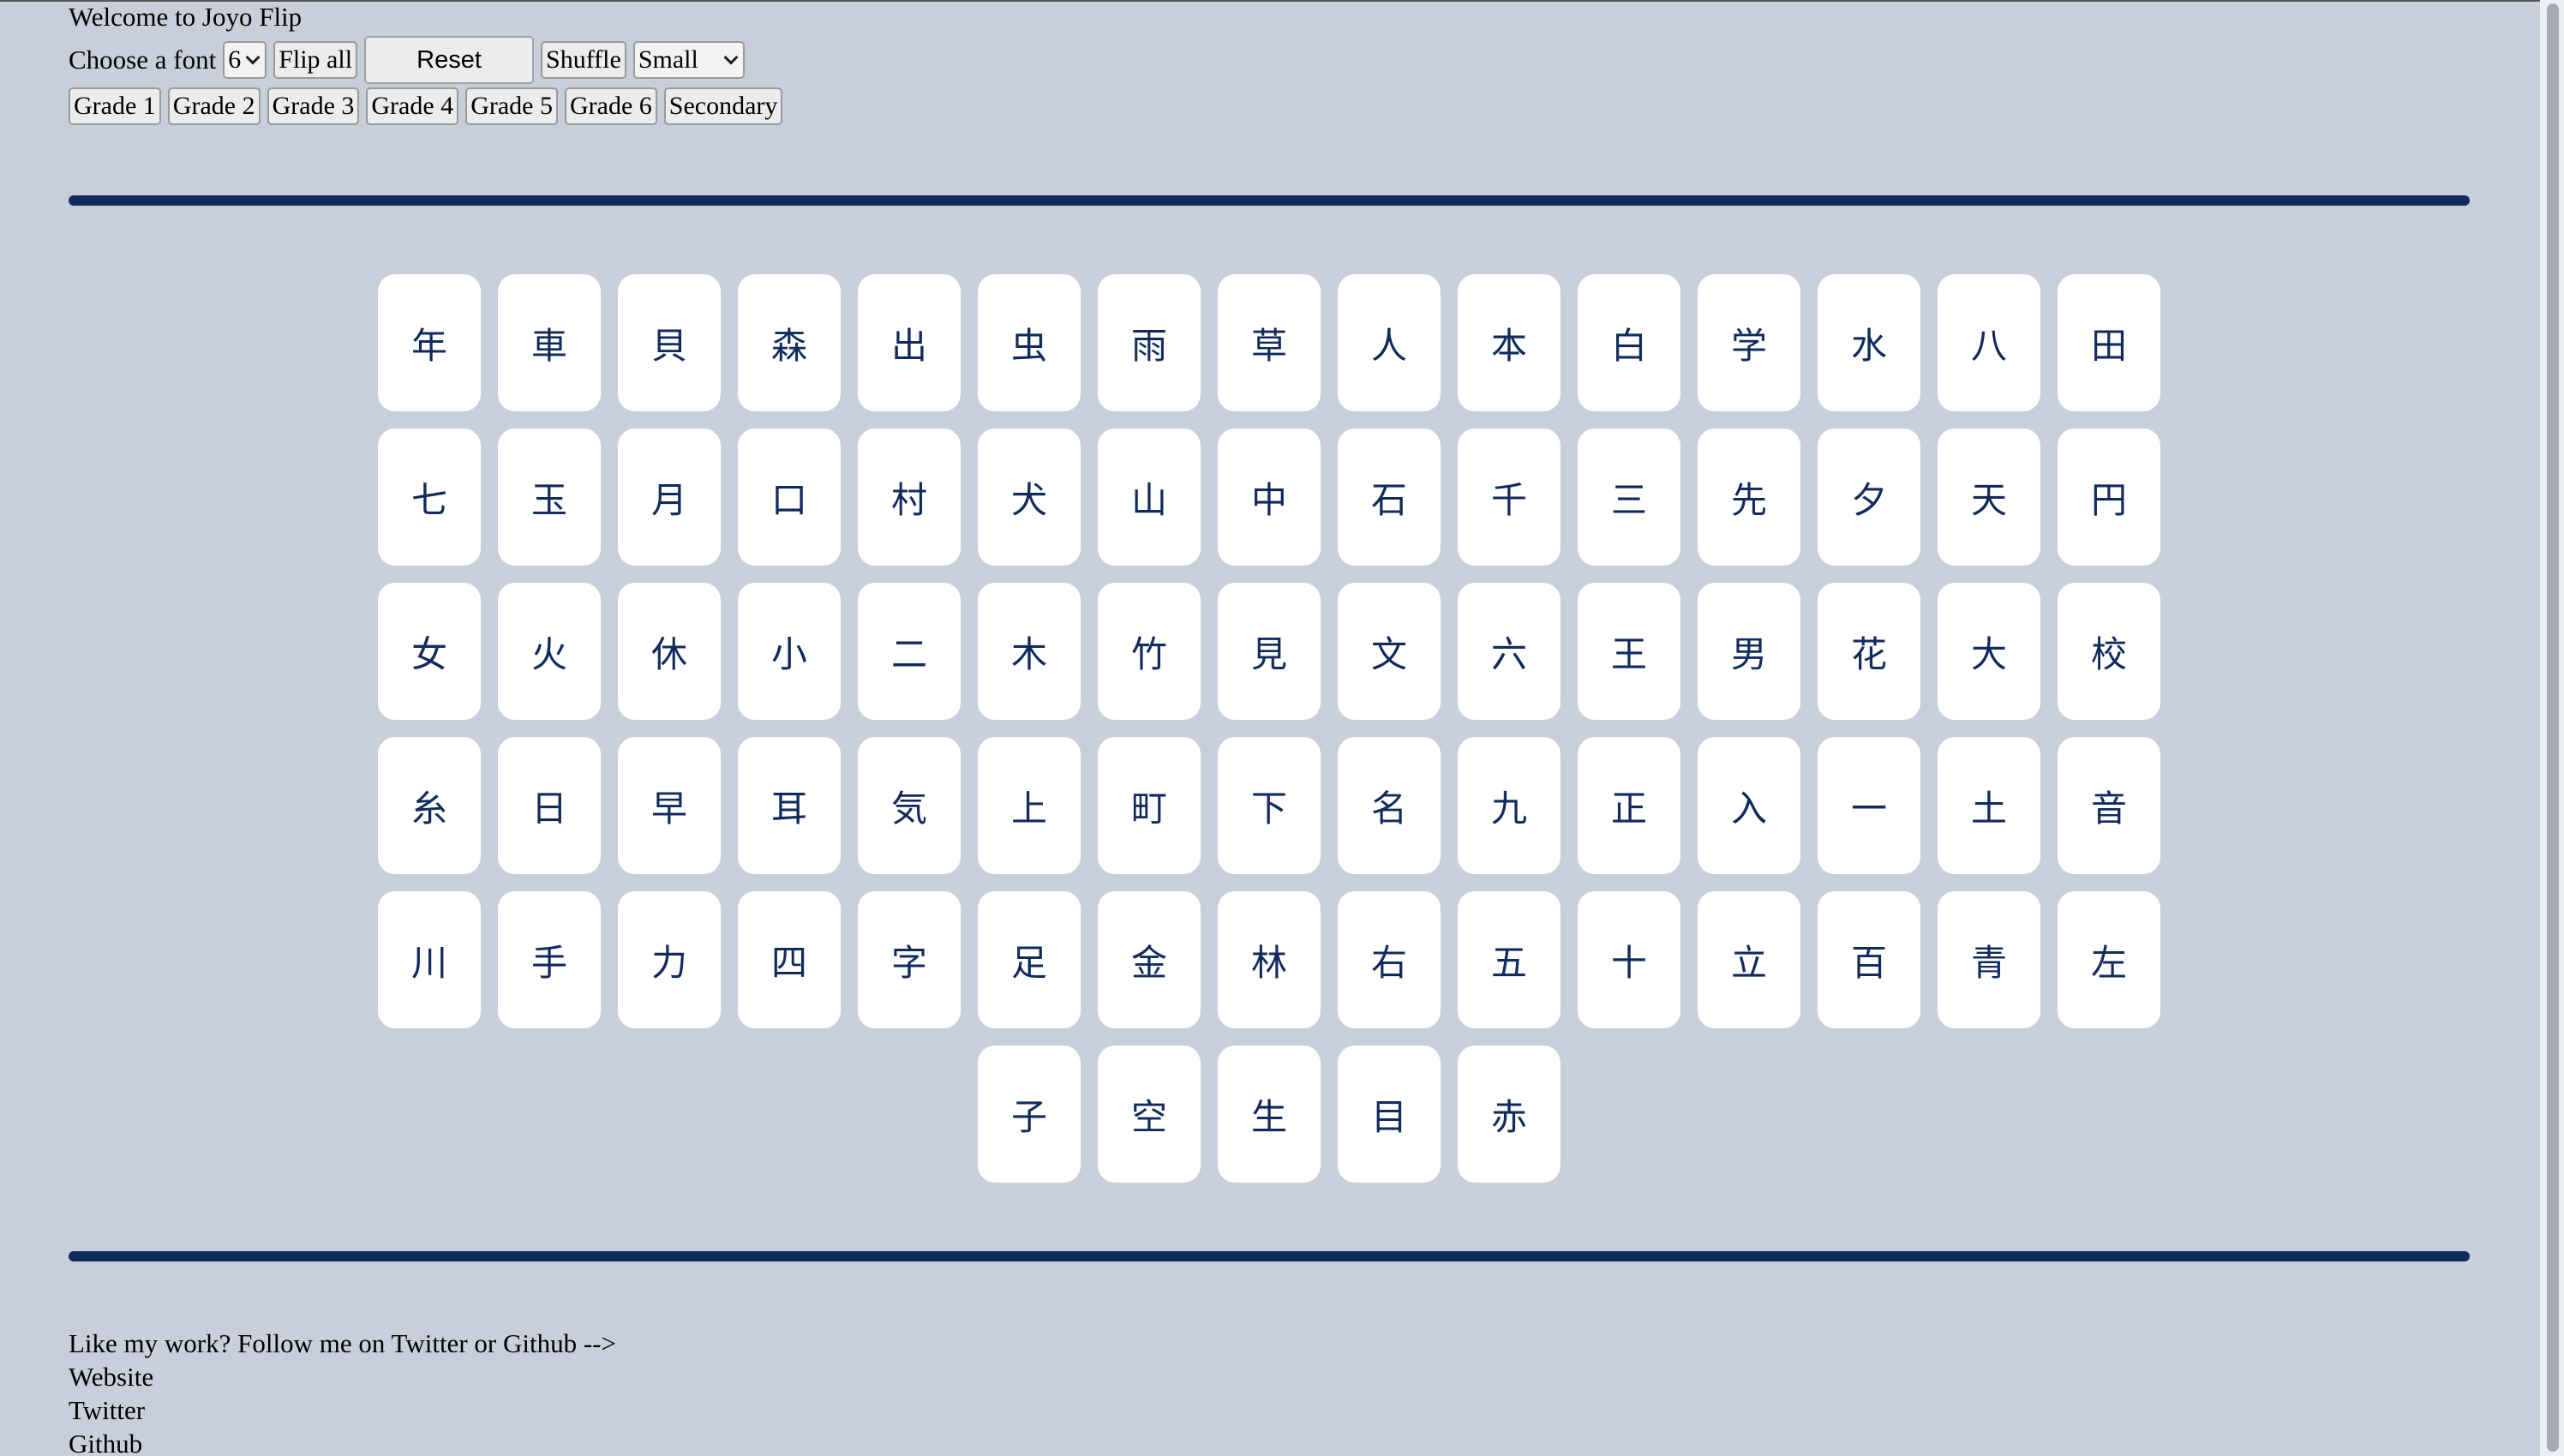  What do you see at coordinates (731, 58) in the screenshot?
I see `chevron-down-icon` at bounding box center [731, 58].